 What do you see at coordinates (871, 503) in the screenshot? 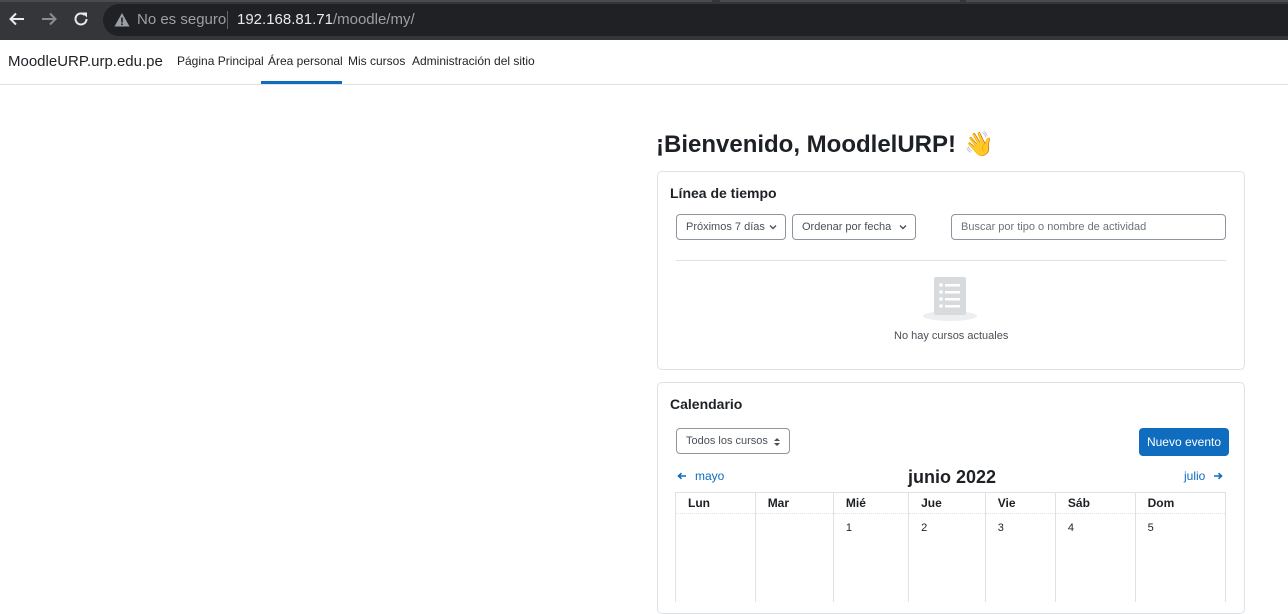
I see `weekday-header: Mié` at bounding box center [871, 503].